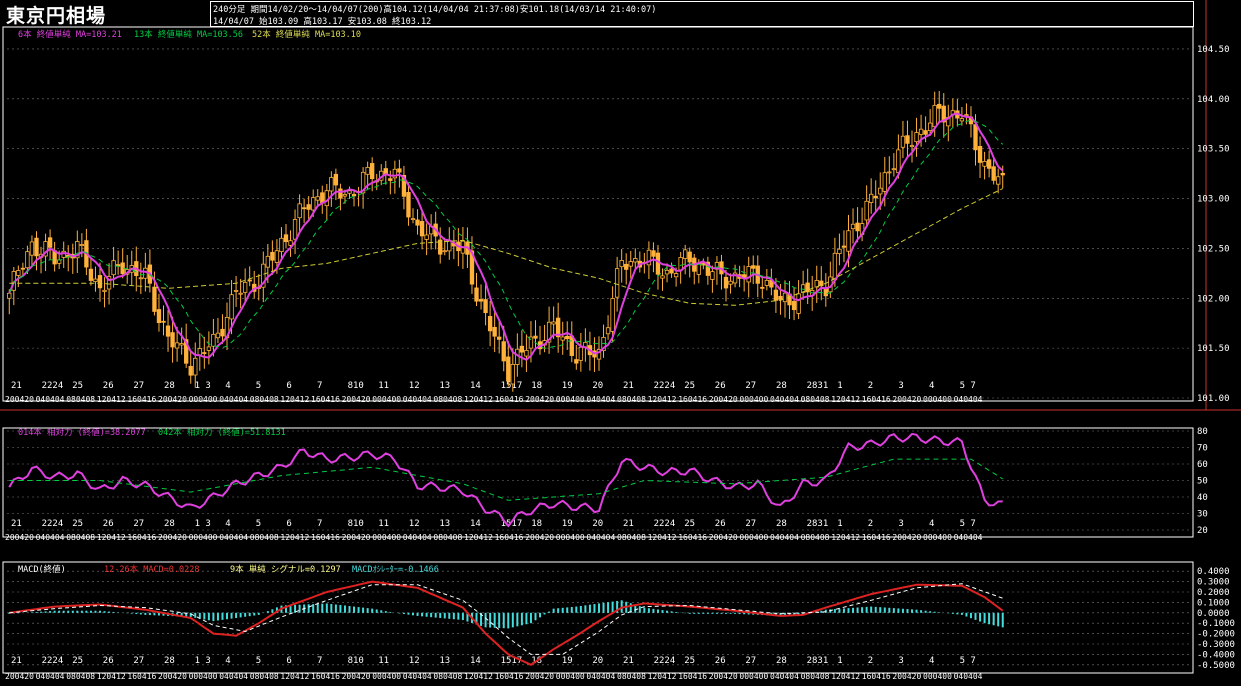 The width and height of the screenshot is (1241, 686). I want to click on y-tick-label: 80, so click(1202, 432).